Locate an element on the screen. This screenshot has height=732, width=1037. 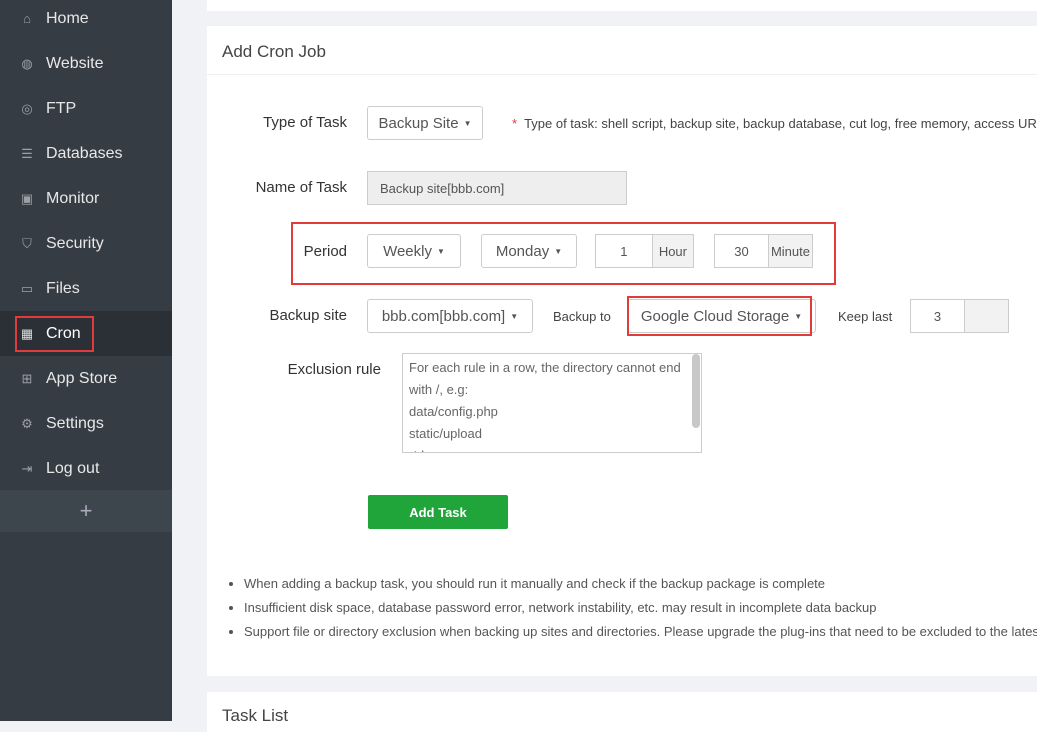
period-select: Weekly ▼ is located at coordinates (414, 251).